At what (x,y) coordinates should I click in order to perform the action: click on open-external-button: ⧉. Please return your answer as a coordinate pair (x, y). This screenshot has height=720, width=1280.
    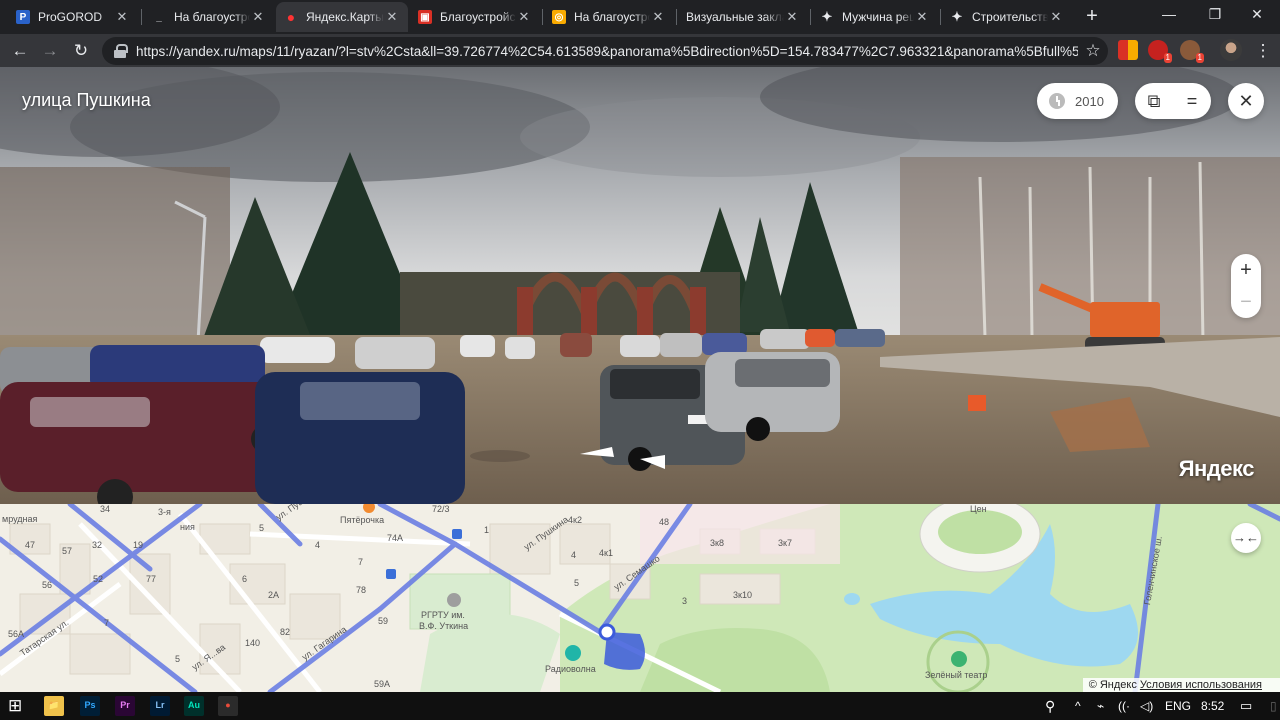
    Looking at the image, I should click on (1154, 101).